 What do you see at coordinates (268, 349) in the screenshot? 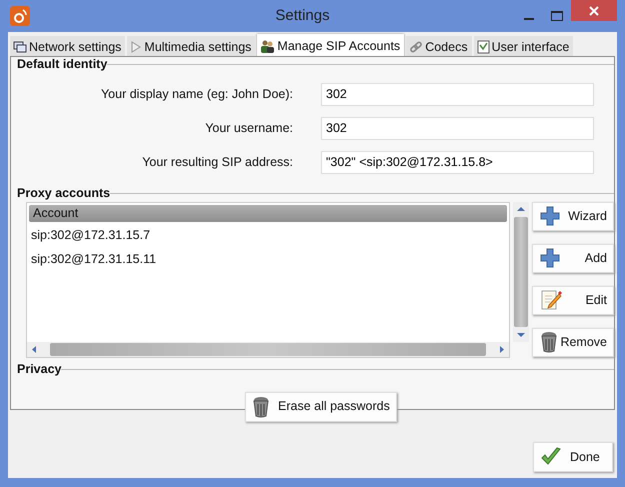
I see `horizontal-scrollbar` at bounding box center [268, 349].